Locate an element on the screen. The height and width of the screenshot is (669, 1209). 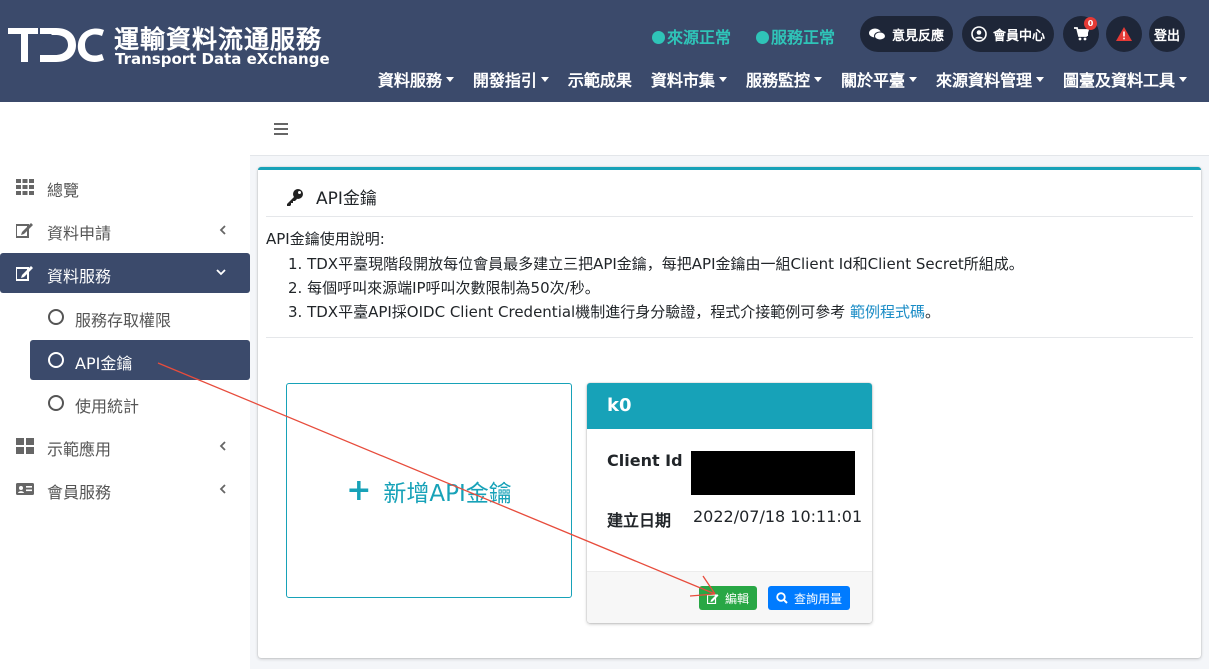
page-title: API金鑰 is located at coordinates (331, 196).